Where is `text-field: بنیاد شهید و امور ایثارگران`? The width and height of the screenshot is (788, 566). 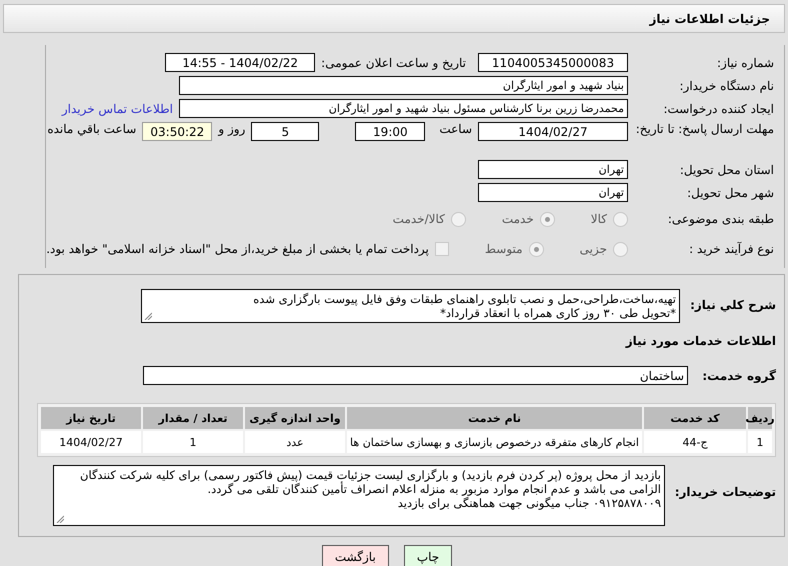 text-field: بنیاد شهید و امور ایثارگران is located at coordinates (403, 85).